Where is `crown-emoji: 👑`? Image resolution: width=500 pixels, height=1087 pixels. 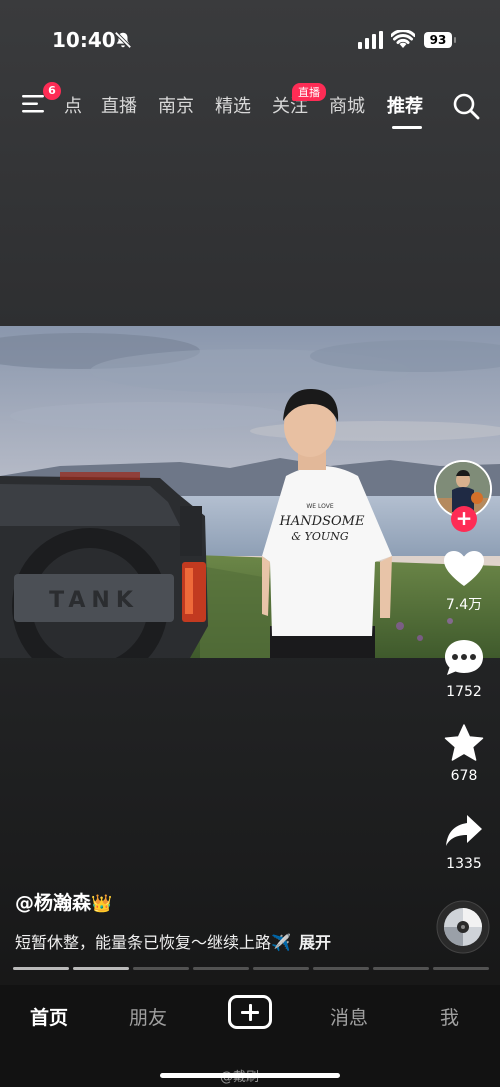
crown-emoji: 👑 is located at coordinates (102, 904).